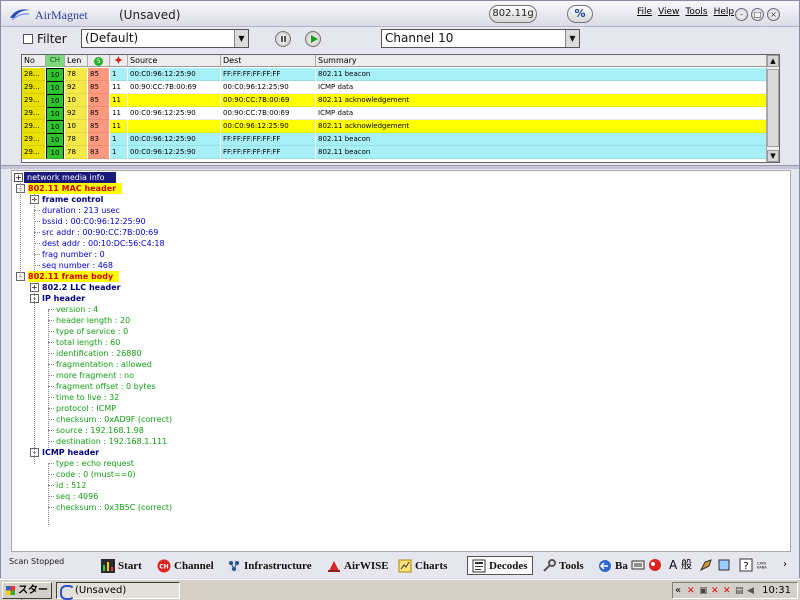  What do you see at coordinates (401, 188) in the screenshot?
I see `tree-node: -802.11 MAC header` at bounding box center [401, 188].